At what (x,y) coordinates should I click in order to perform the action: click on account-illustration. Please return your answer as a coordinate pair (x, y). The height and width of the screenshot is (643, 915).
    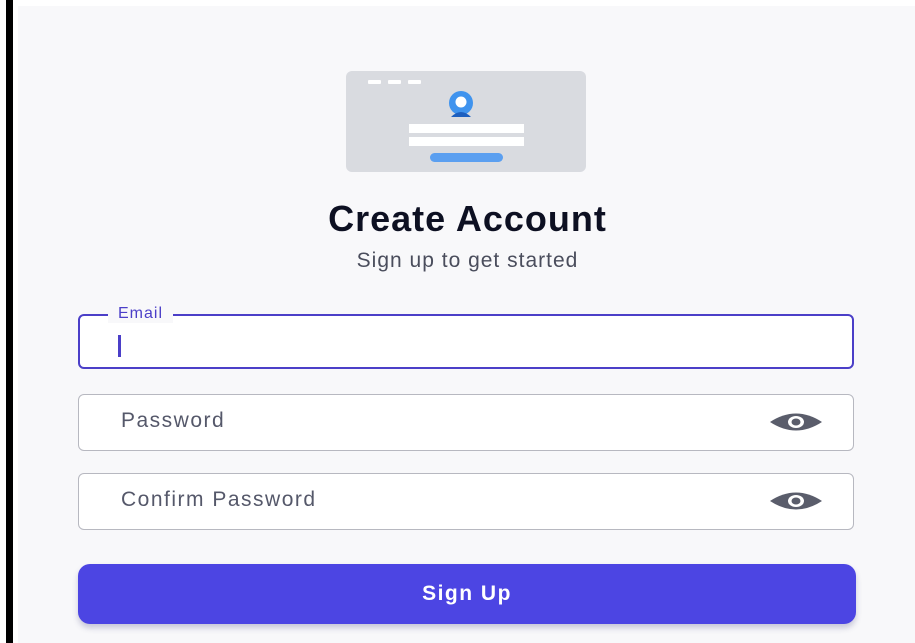
    Looking at the image, I should click on (466, 121).